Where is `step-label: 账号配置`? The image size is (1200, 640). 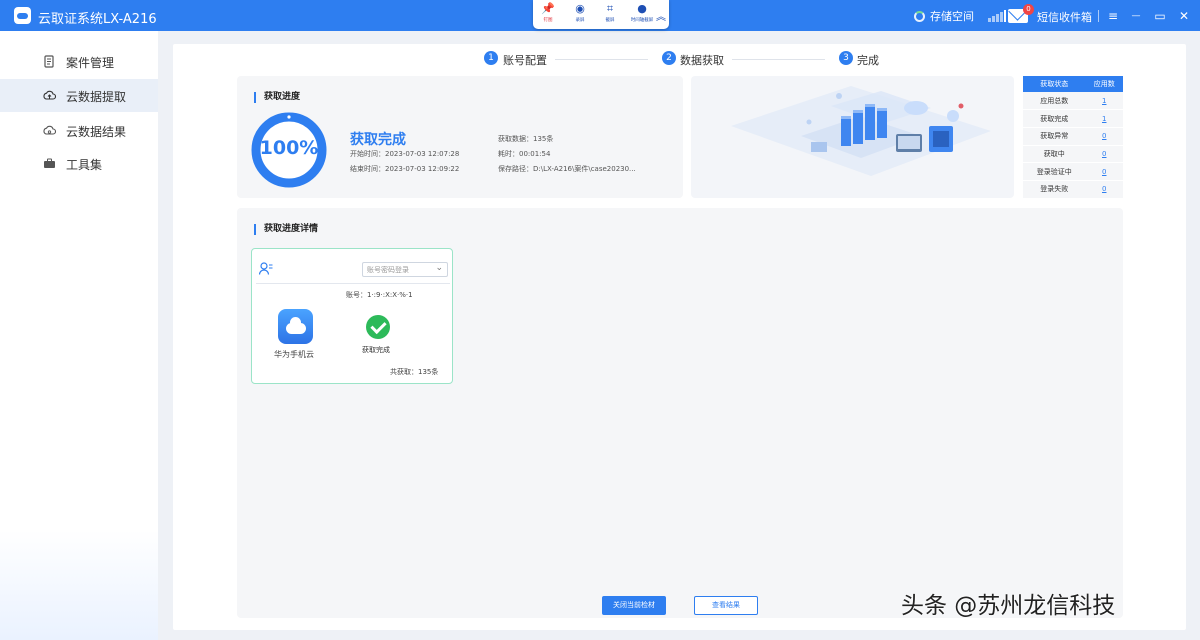
step-label: 账号配置 is located at coordinates (525, 60).